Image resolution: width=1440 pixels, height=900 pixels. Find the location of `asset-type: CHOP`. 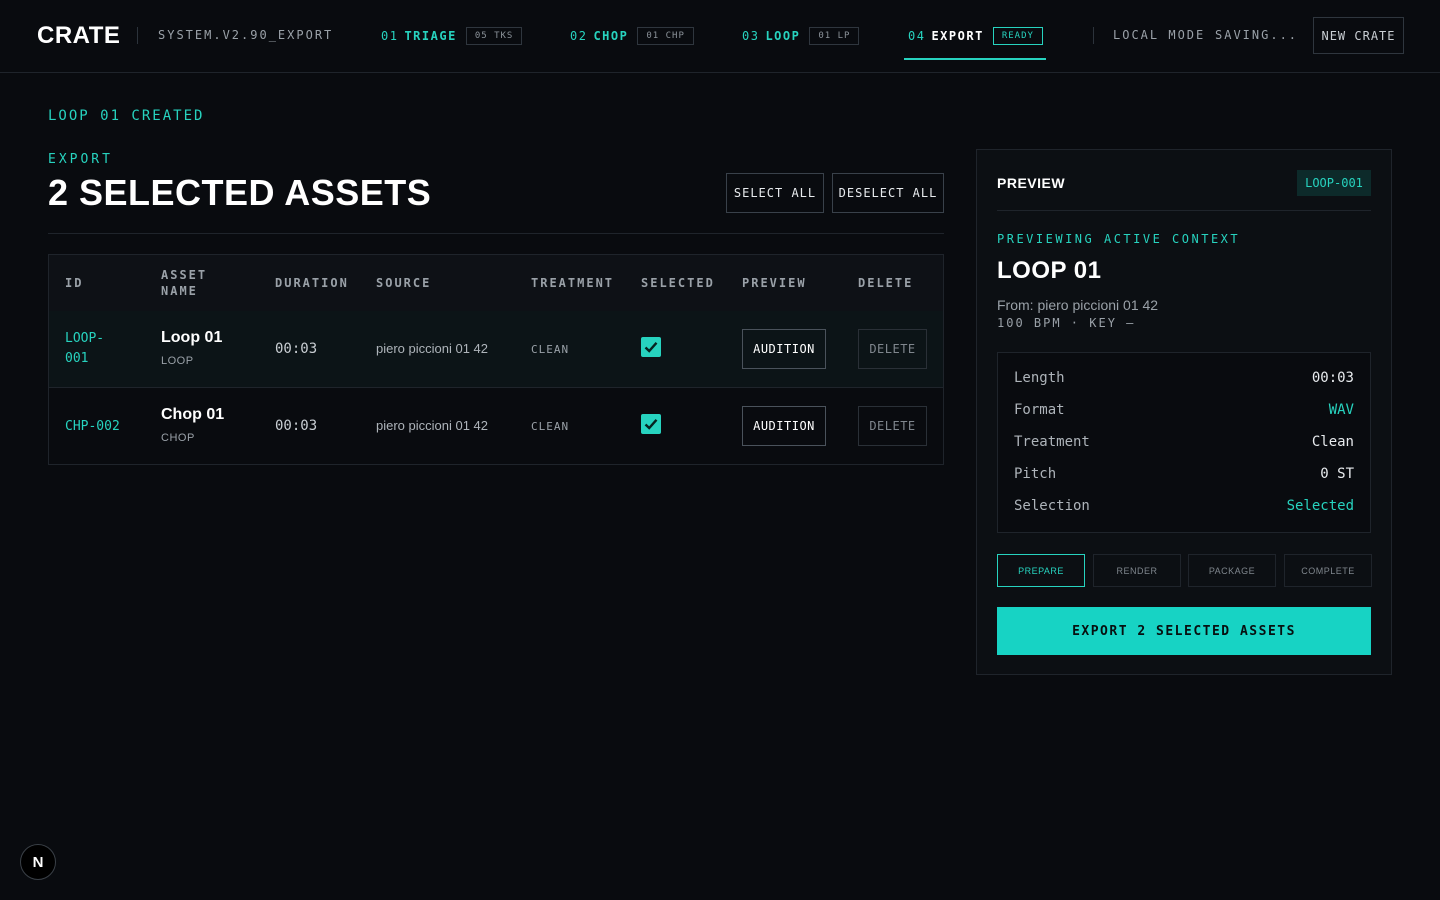

asset-type: CHOP is located at coordinates (178, 438).